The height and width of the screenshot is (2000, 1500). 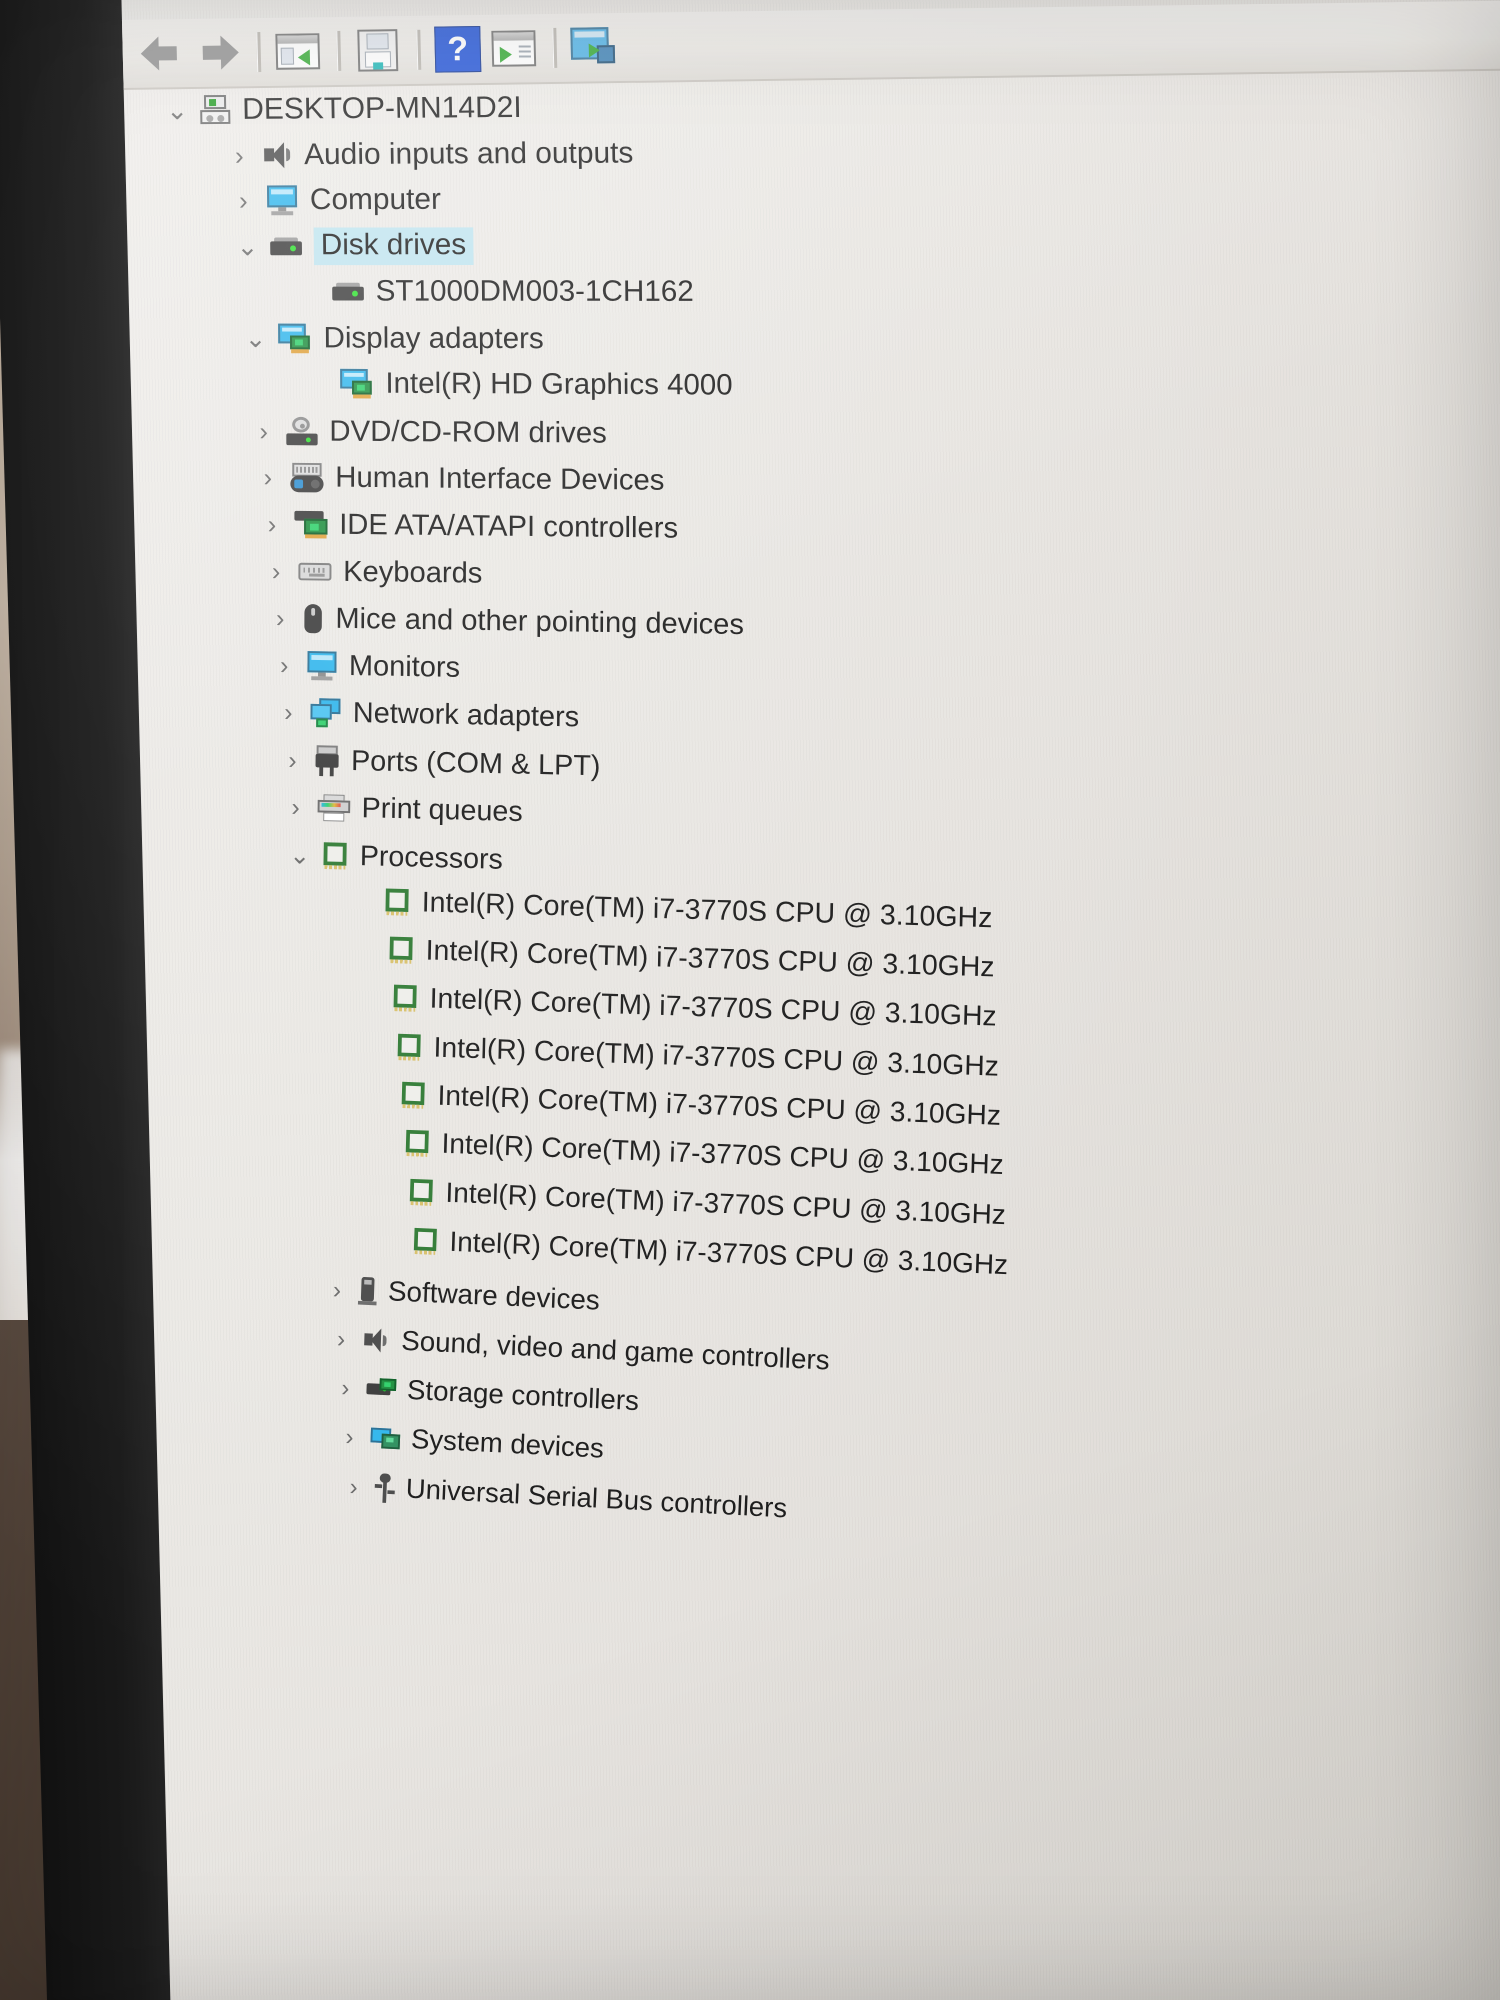 What do you see at coordinates (507, 1444) in the screenshot?
I see `tree-row-label: System devices` at bounding box center [507, 1444].